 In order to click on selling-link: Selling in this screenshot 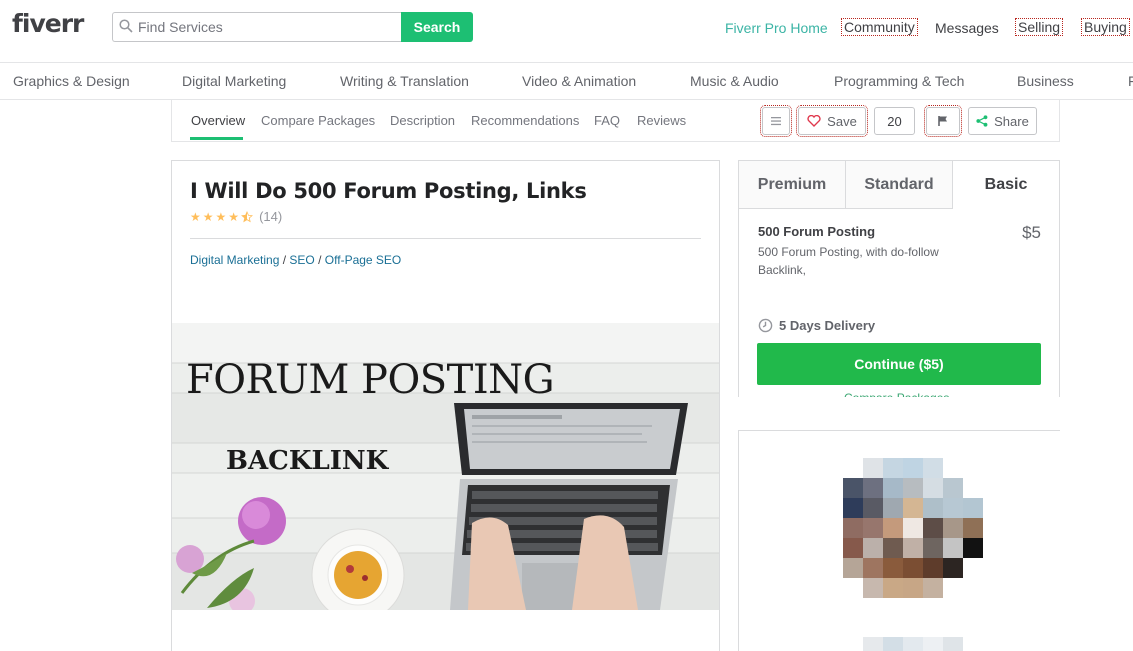, I will do `click(1039, 27)`.